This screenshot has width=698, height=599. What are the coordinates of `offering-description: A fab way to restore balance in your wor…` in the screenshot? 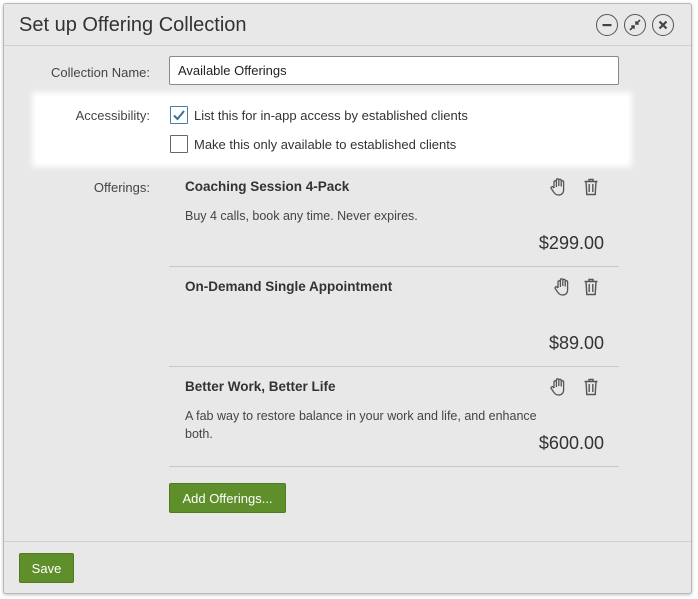 It's located at (361, 425).